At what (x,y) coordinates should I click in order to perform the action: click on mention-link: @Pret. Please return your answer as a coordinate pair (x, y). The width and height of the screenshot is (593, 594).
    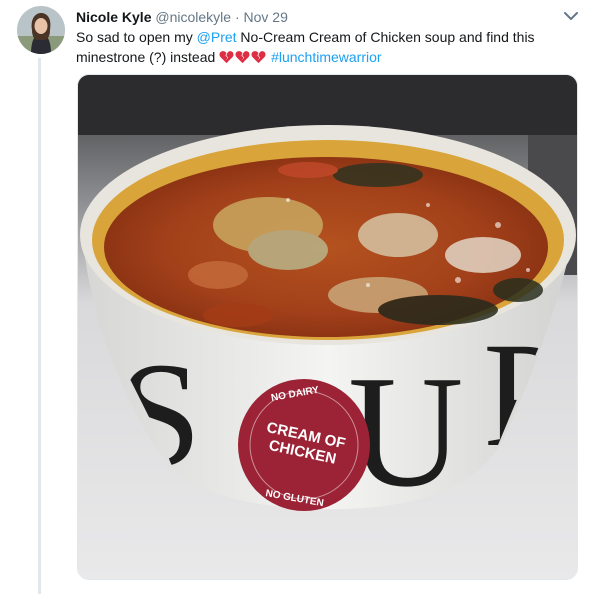
    Looking at the image, I should click on (217, 37).